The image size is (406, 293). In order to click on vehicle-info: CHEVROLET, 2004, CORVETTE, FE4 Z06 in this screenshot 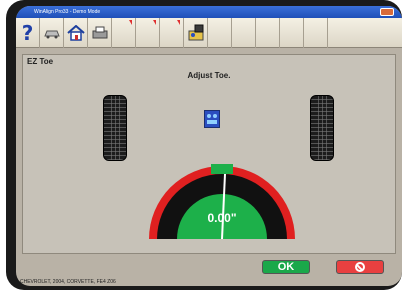, I will do `click(68, 282)`.